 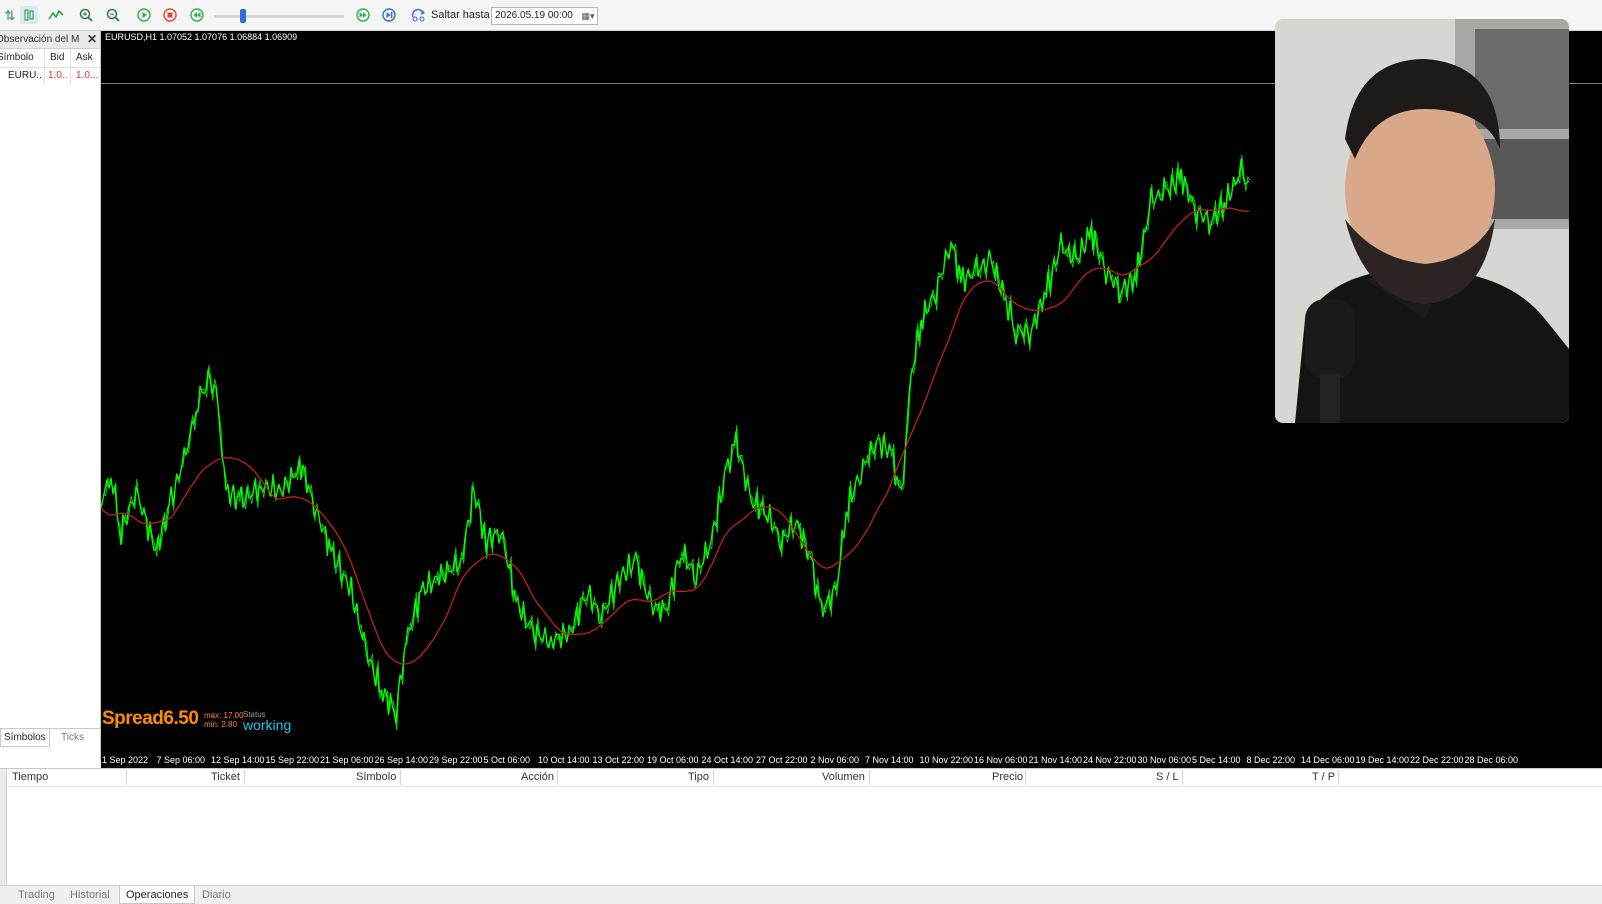 I want to click on column-bid: Bid, so click(x=60, y=58).